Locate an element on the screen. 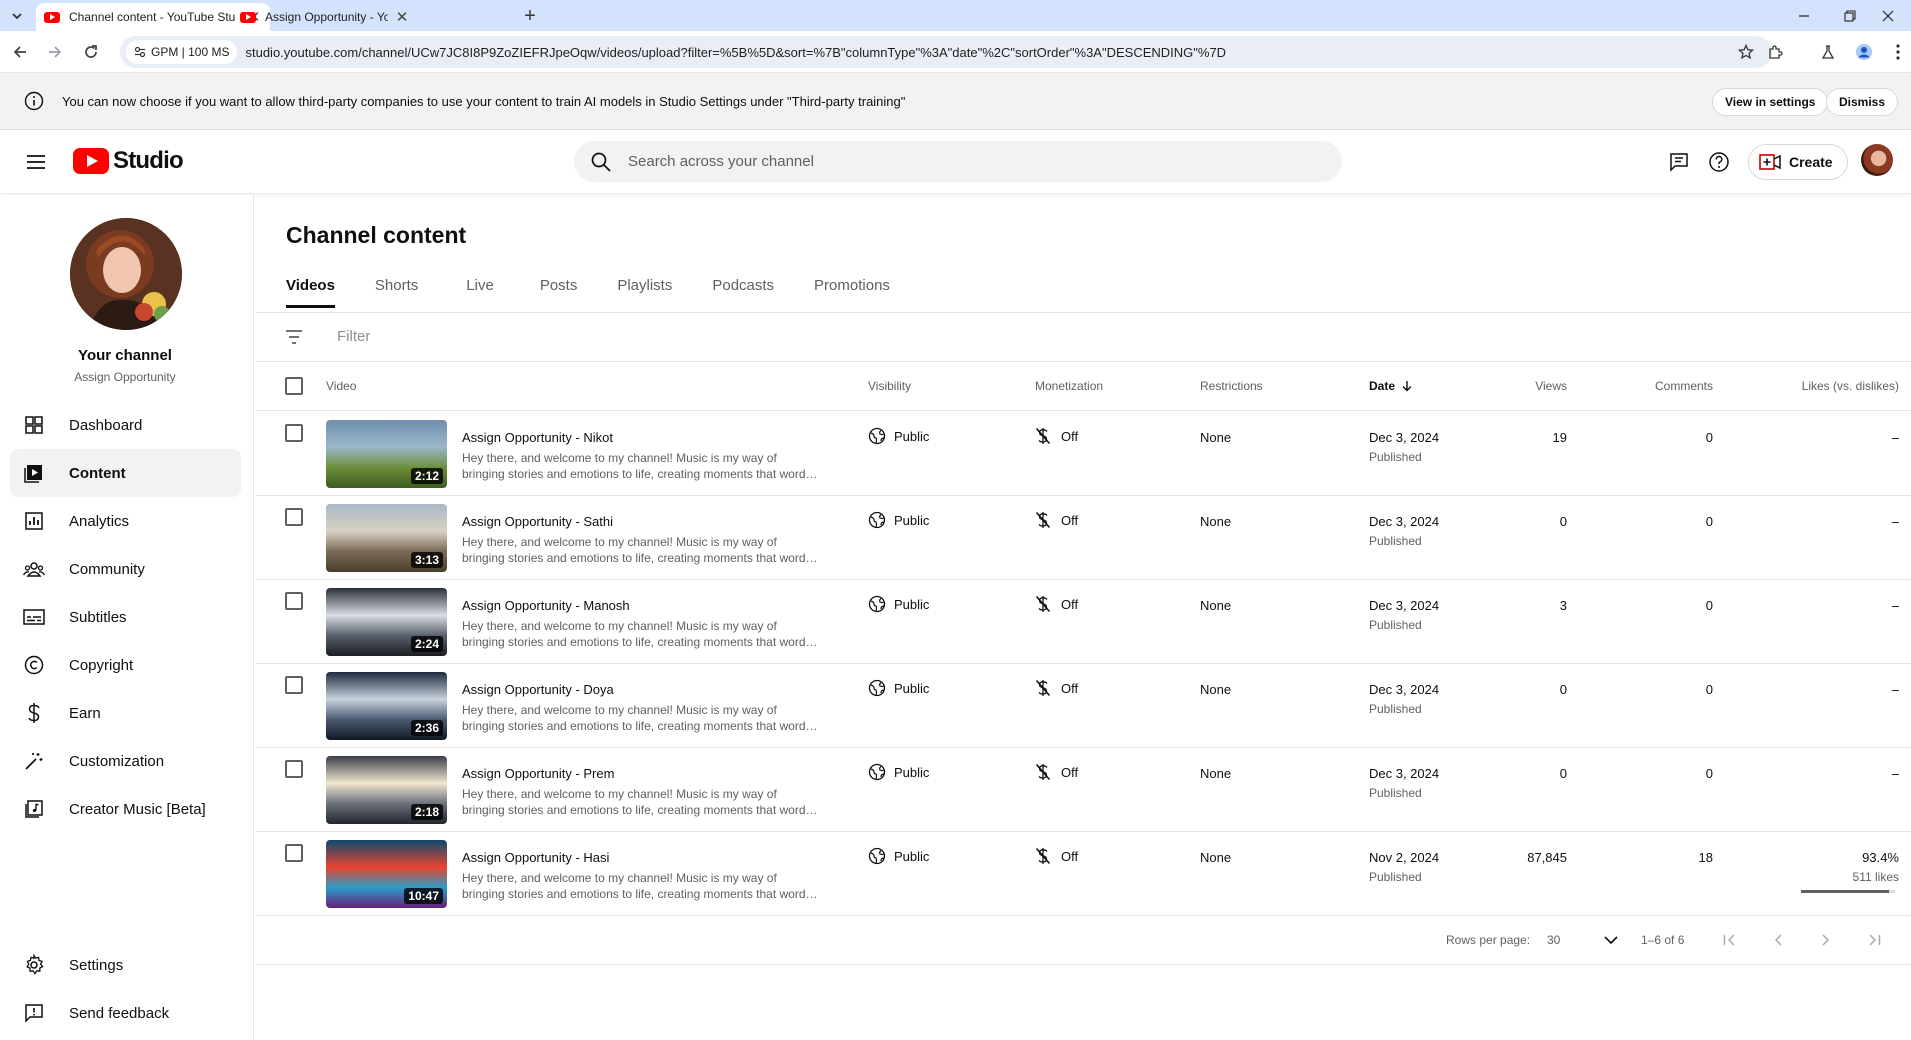 The image size is (1911, 1040). filter-input: Filter is located at coordinates (353, 336).